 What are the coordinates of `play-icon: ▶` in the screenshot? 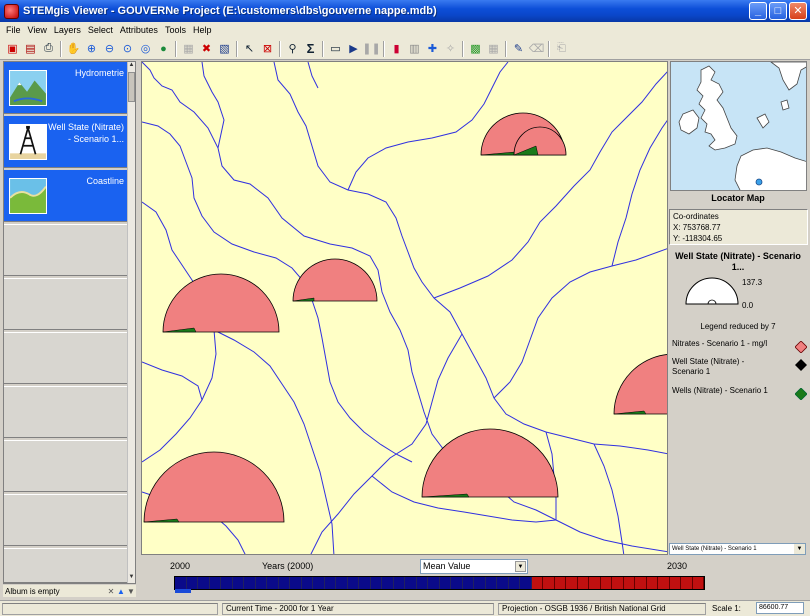 It's located at (353, 48).